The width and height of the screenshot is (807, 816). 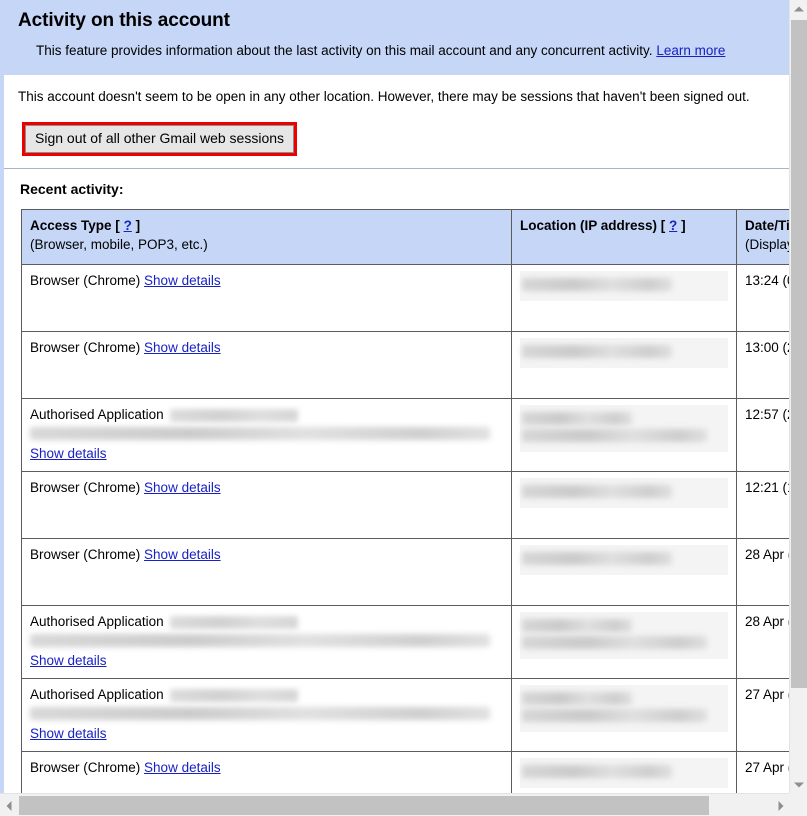 I want to click on horizontal-scrollbar, so click(x=394, y=804).